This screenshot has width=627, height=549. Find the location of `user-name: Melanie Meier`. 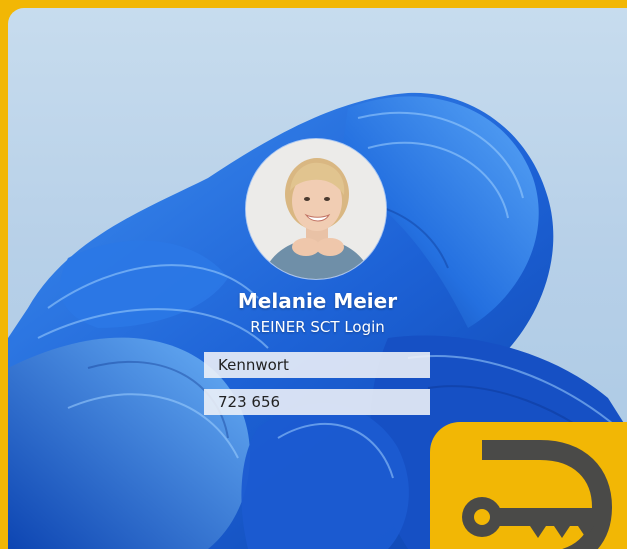

user-name: Melanie Meier is located at coordinates (317, 301).